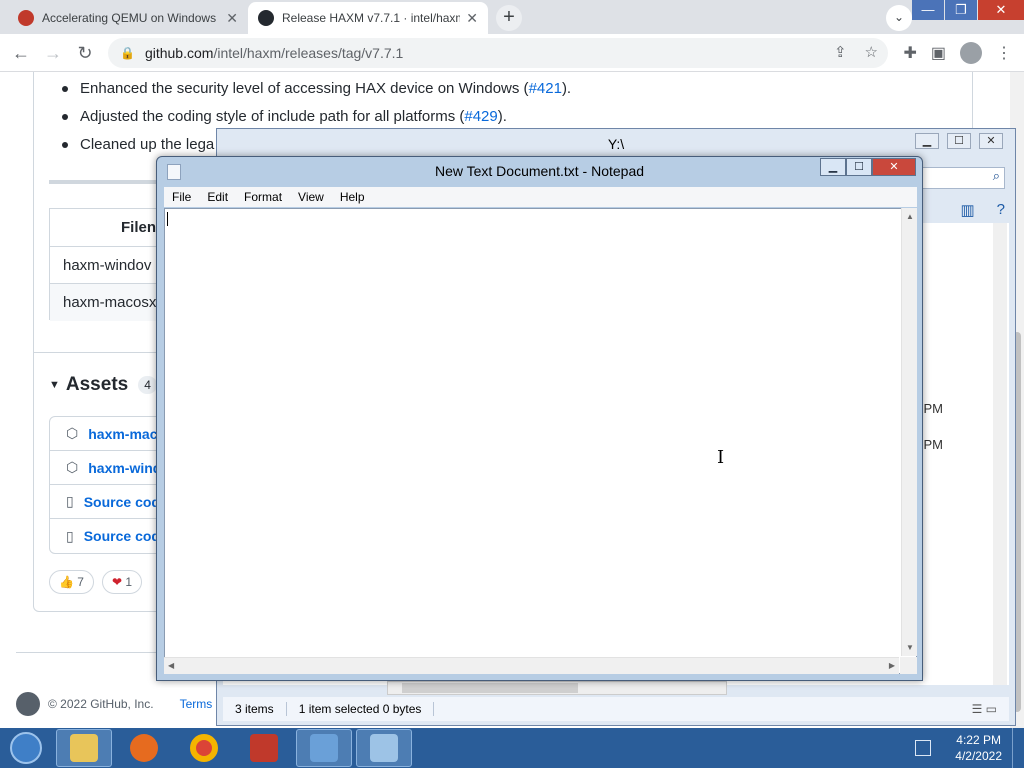  I want to click on github-favicon-icon, so click(266, 18).